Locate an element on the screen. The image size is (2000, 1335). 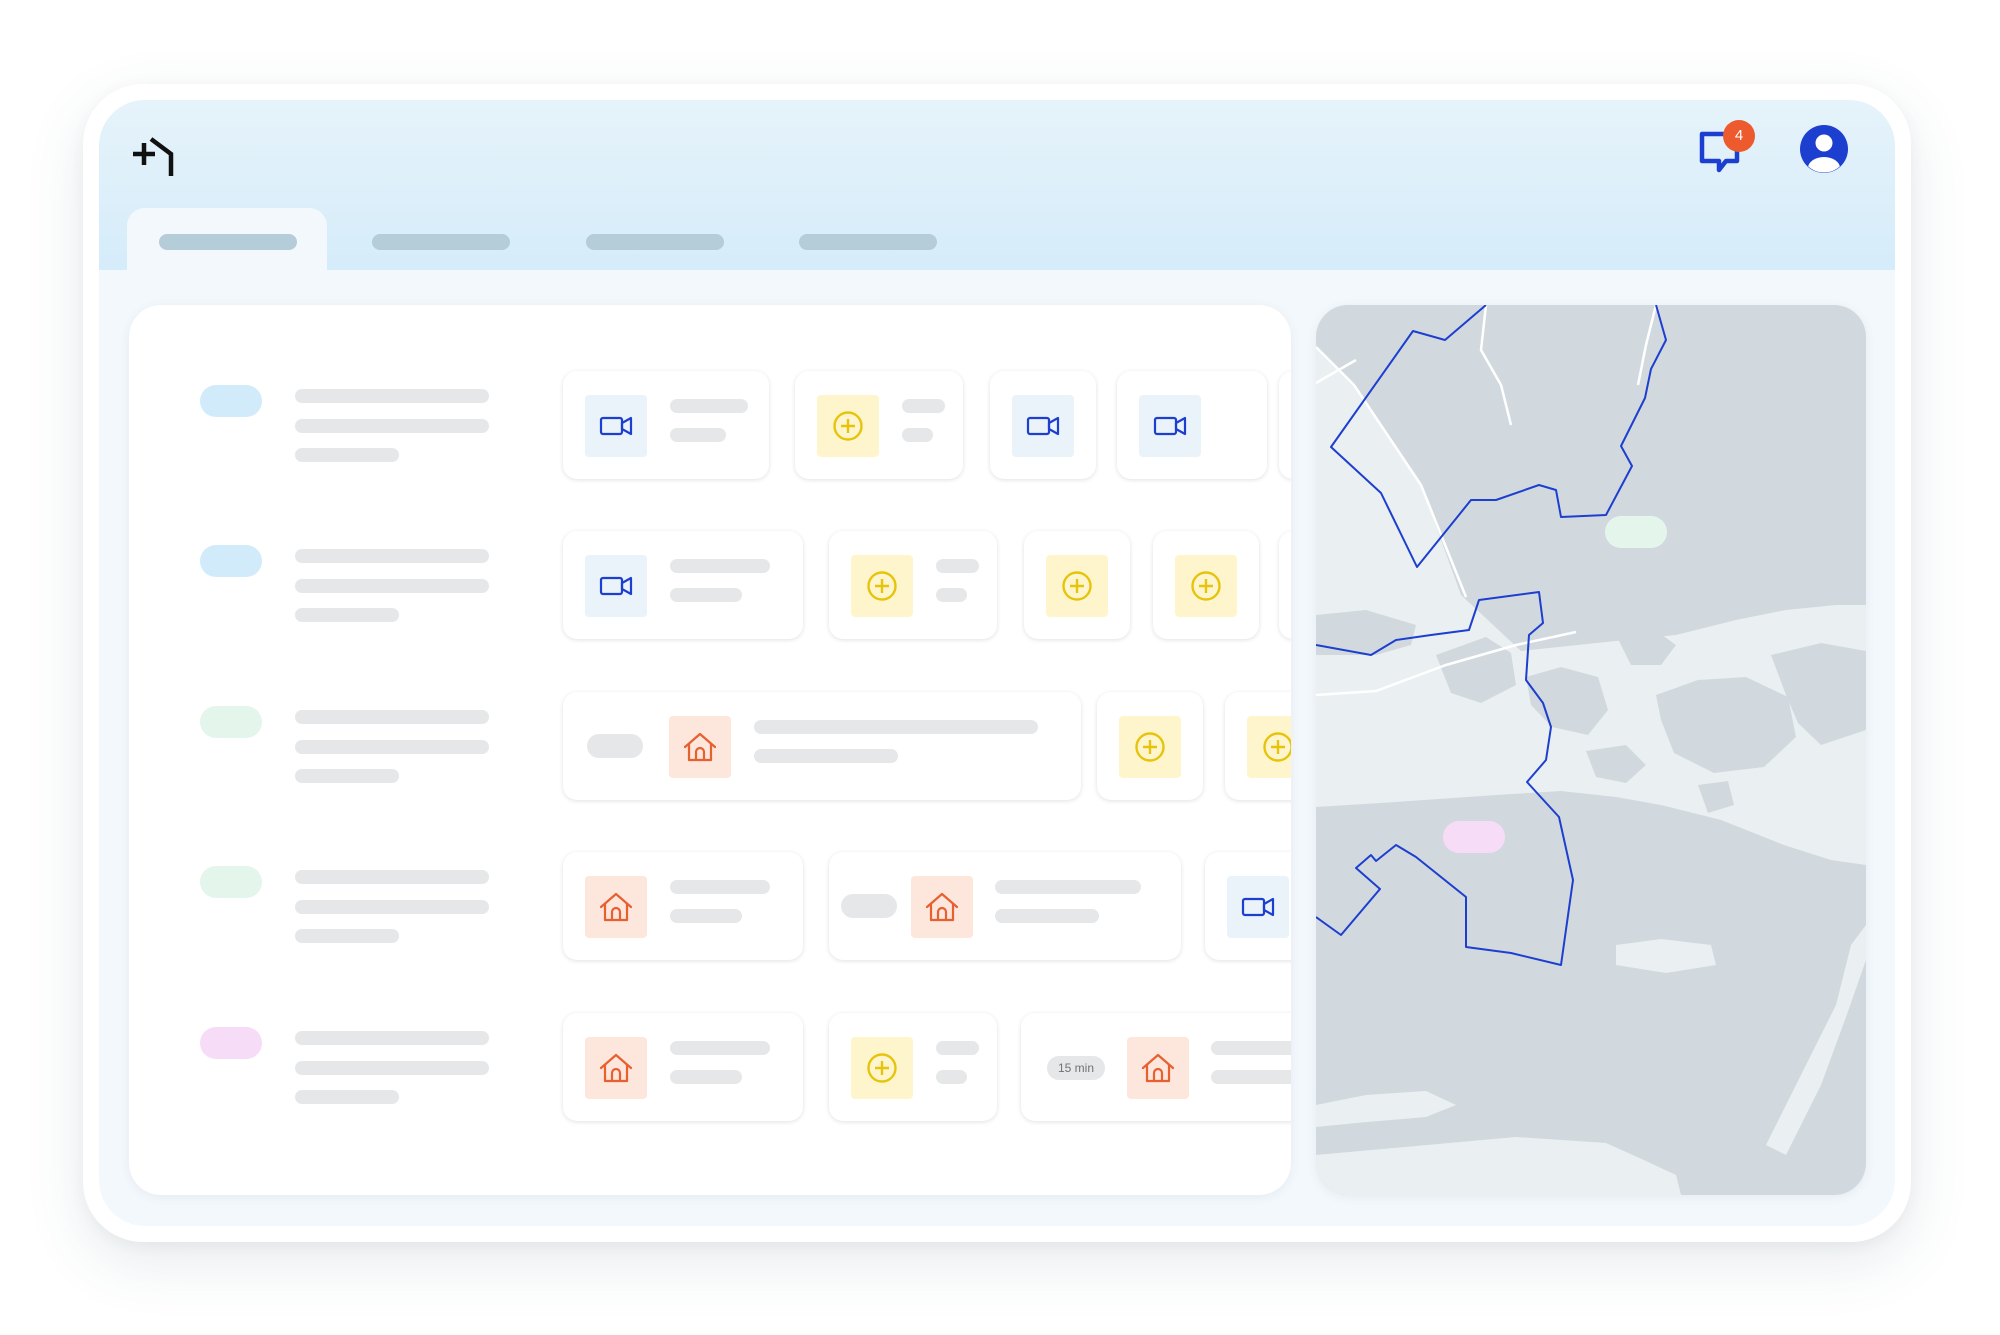
schedule-row: 15 min is located at coordinates (710, 1069).